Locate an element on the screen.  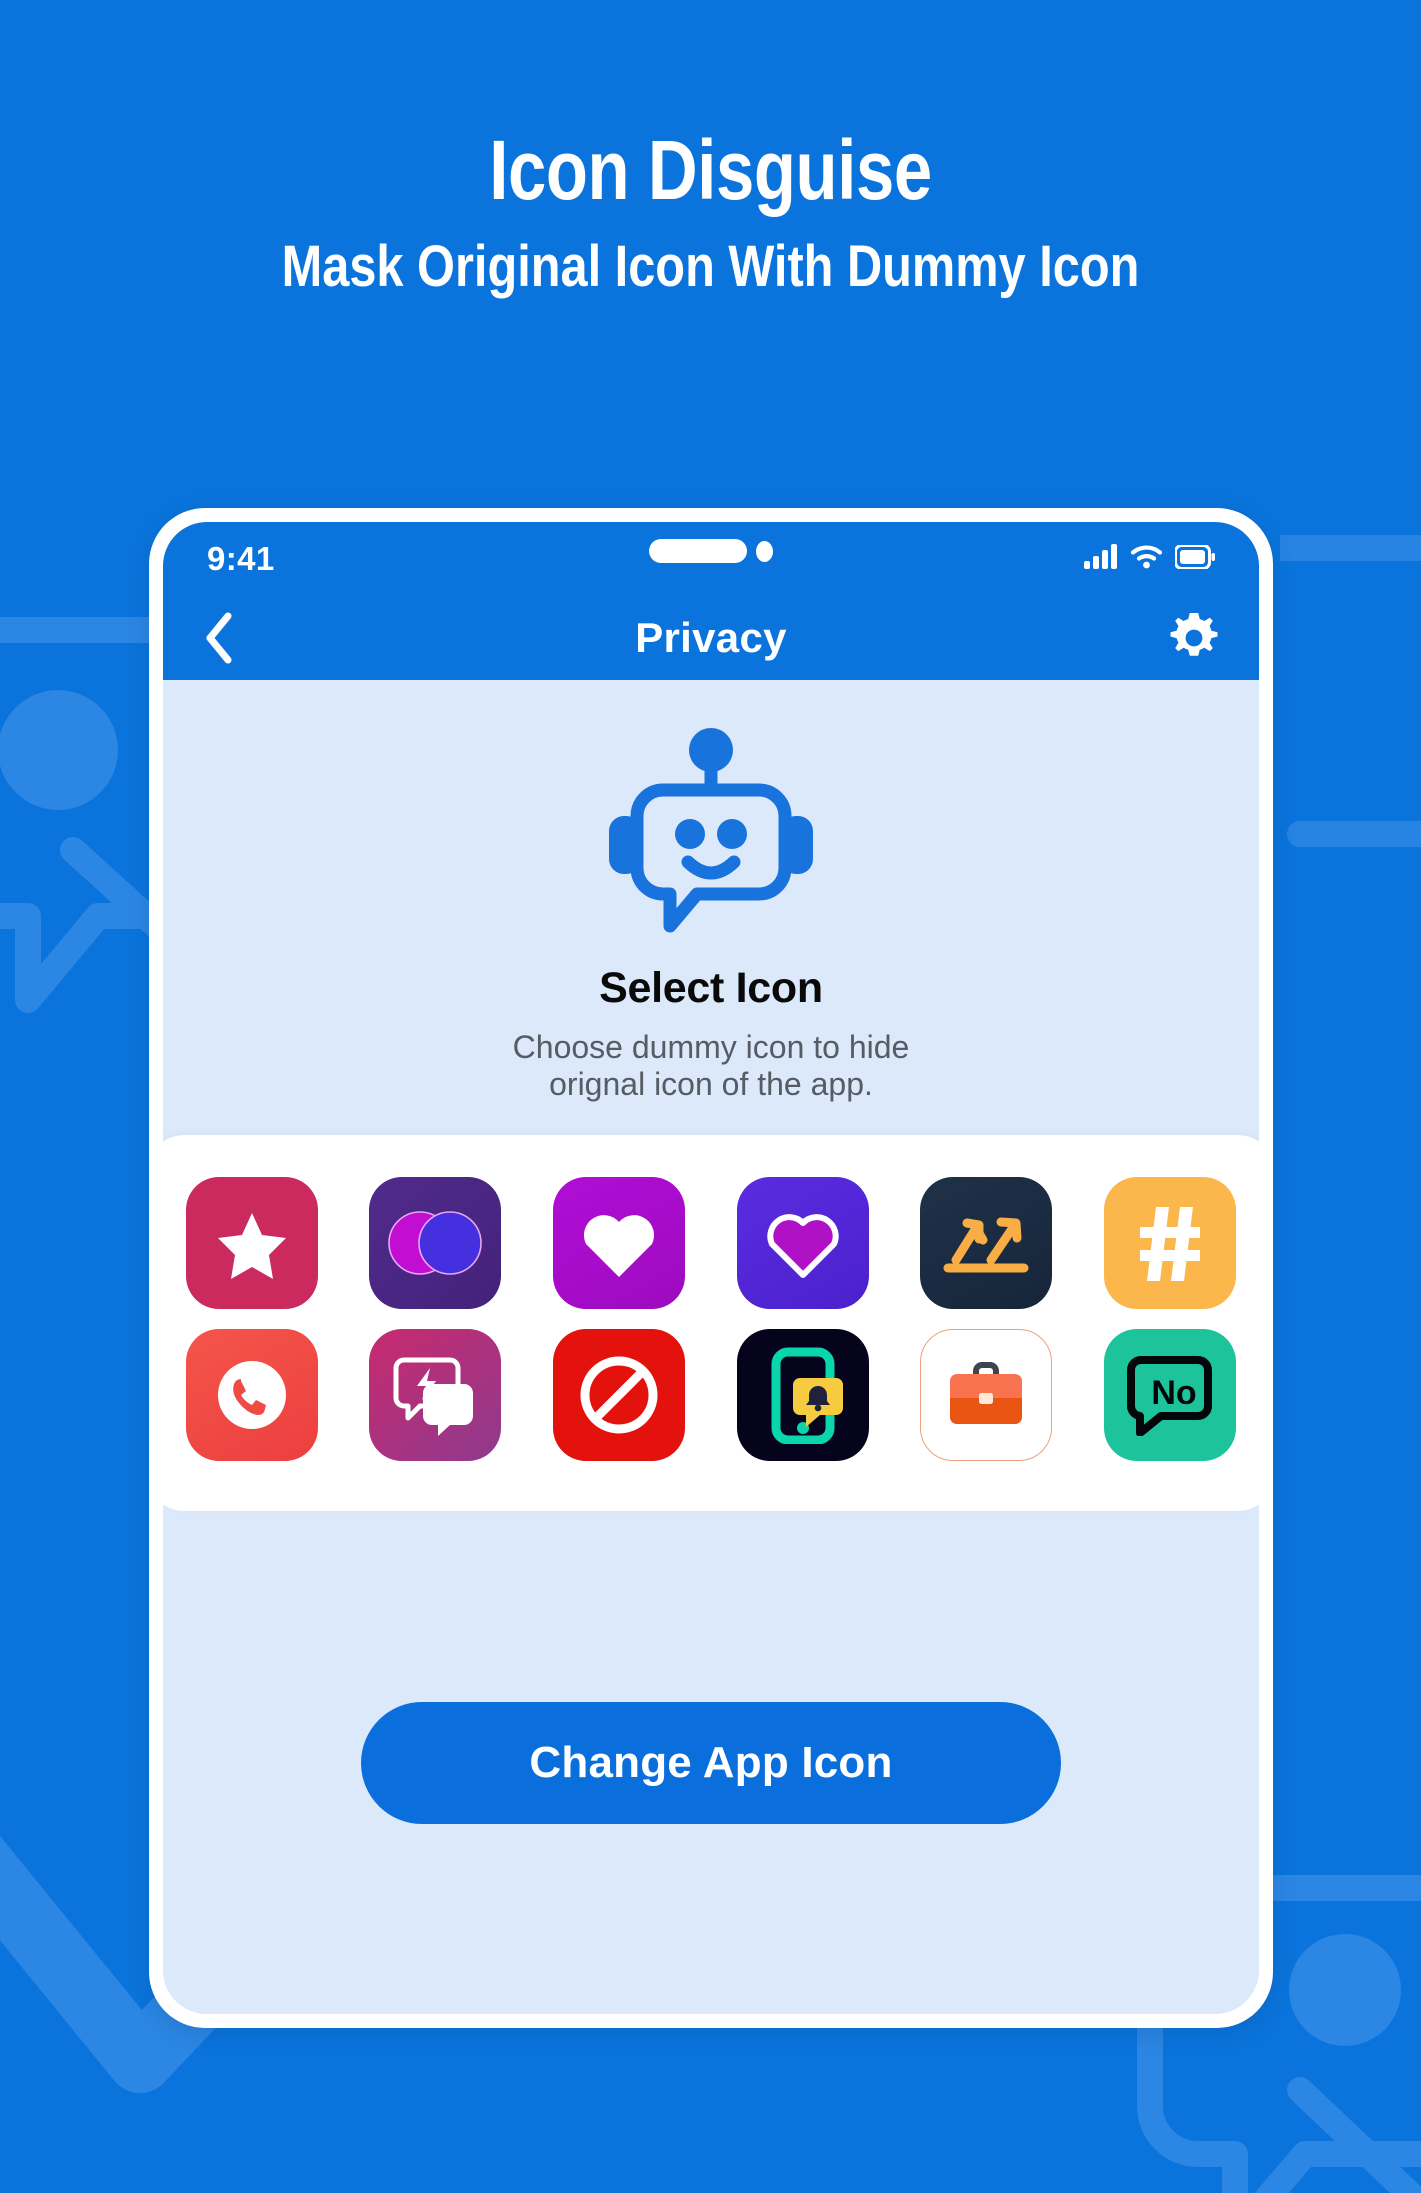
star-icon is located at coordinates (251, 1246).